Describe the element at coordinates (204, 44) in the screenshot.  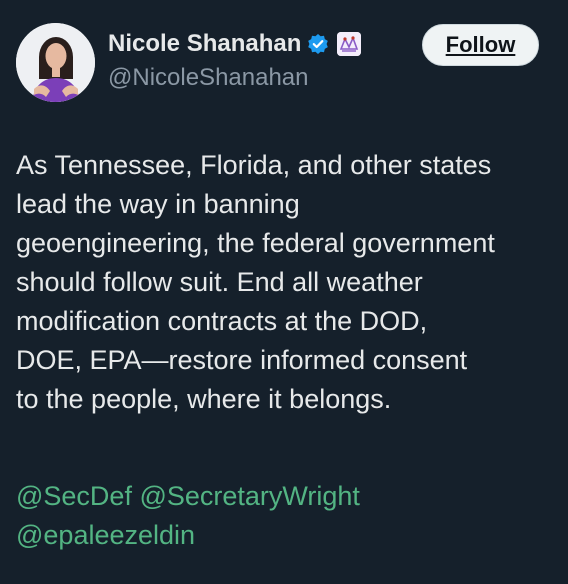
I see `display-name: Nicole Shanahan` at that location.